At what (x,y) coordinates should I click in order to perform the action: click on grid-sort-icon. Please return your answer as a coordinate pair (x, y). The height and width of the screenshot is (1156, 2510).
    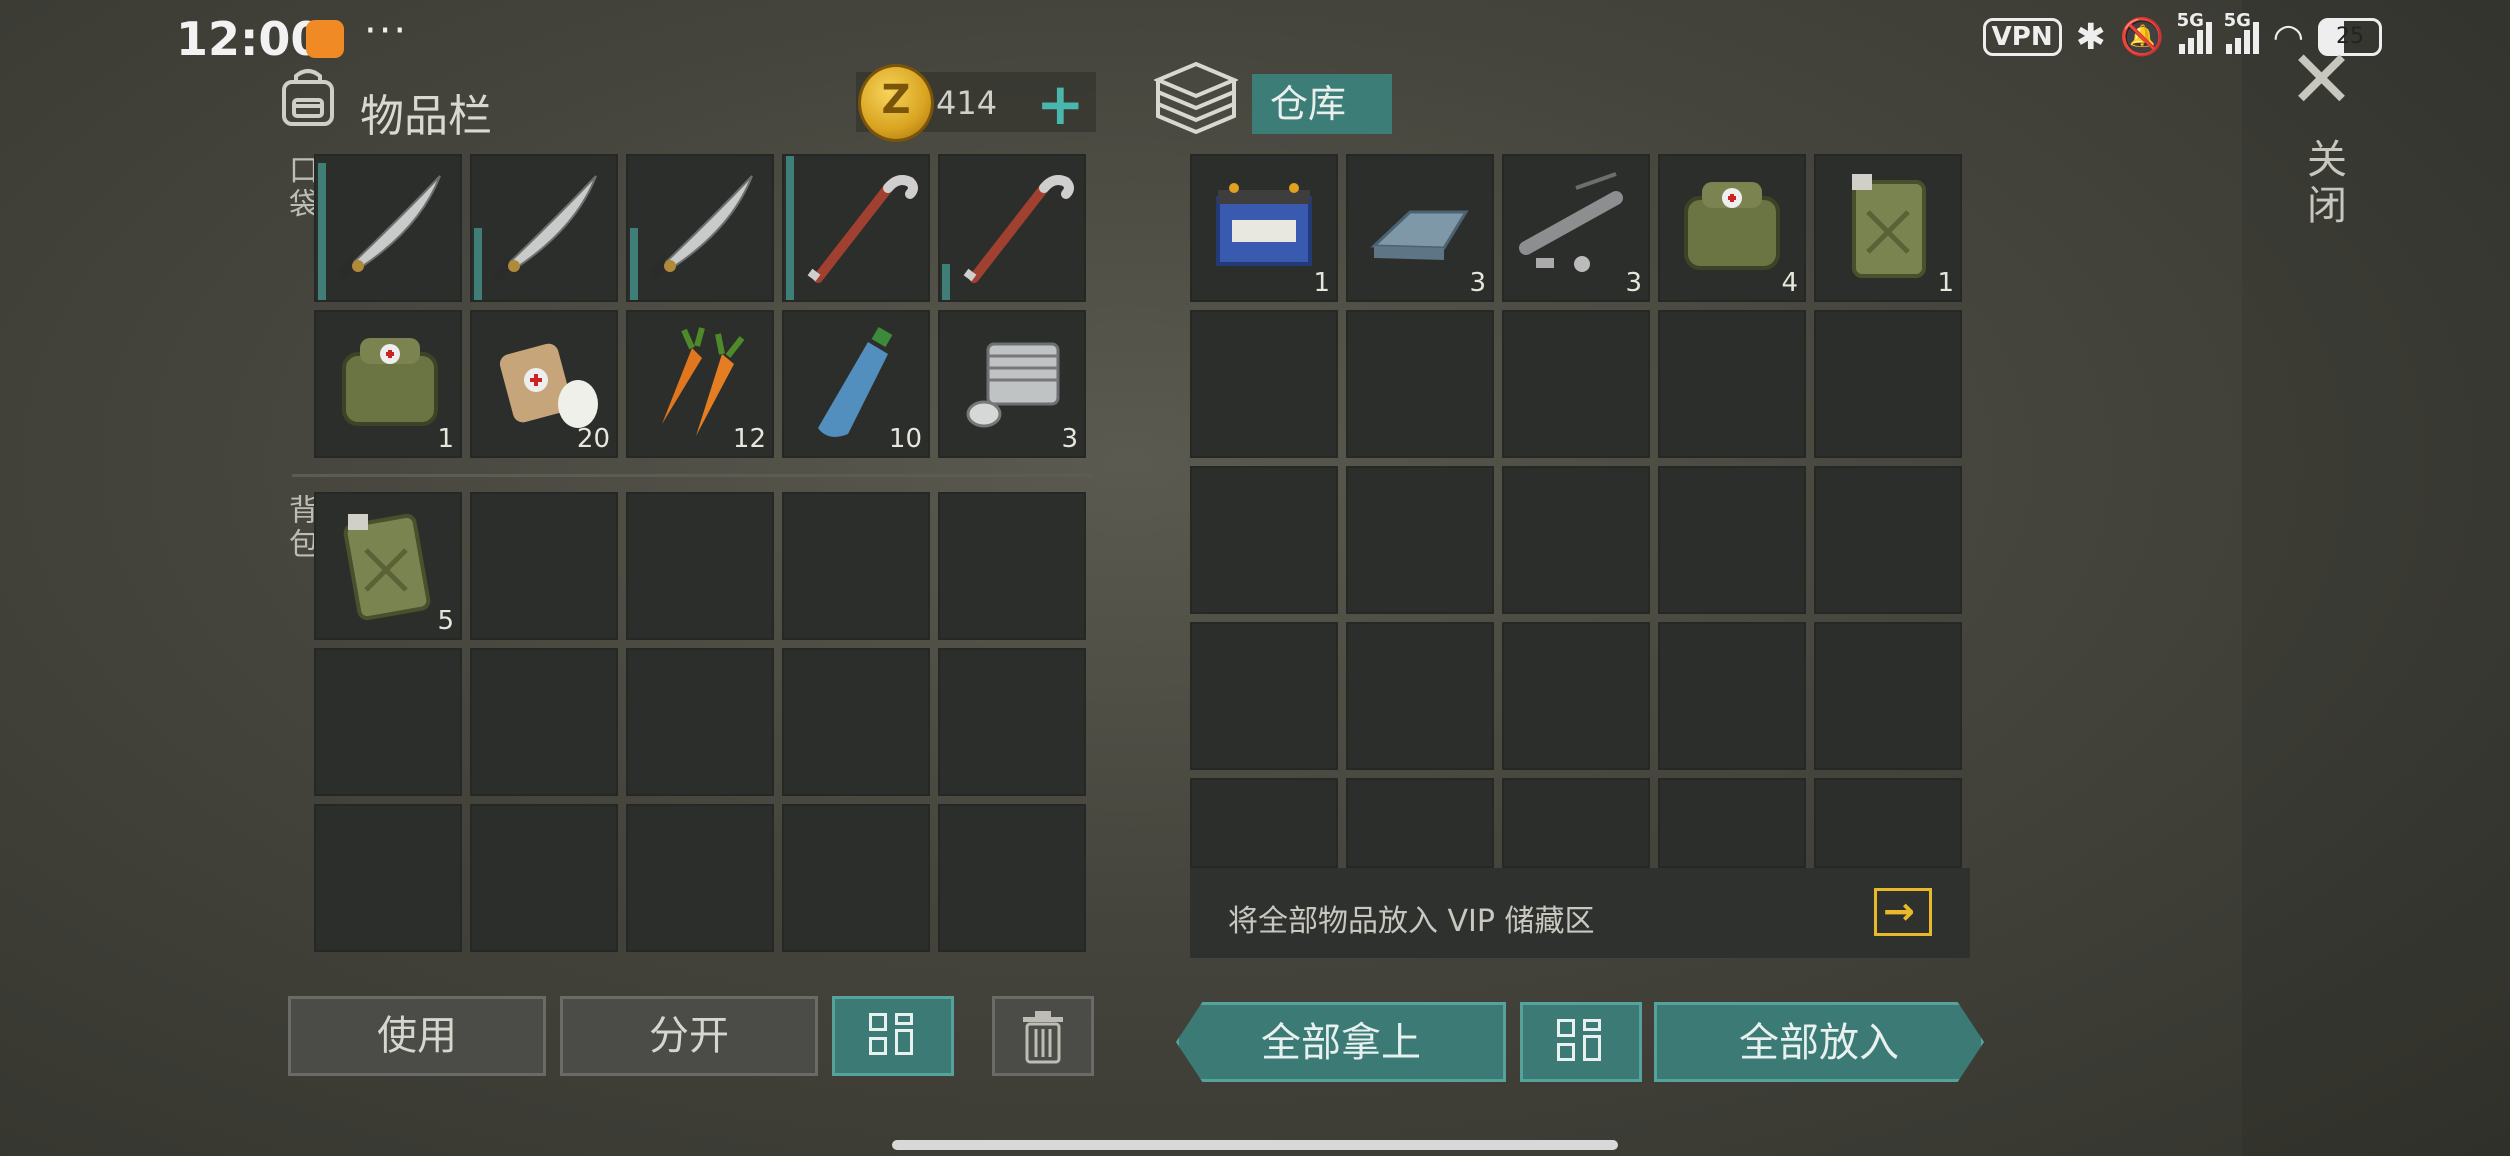
    Looking at the image, I should click on (893, 1037).